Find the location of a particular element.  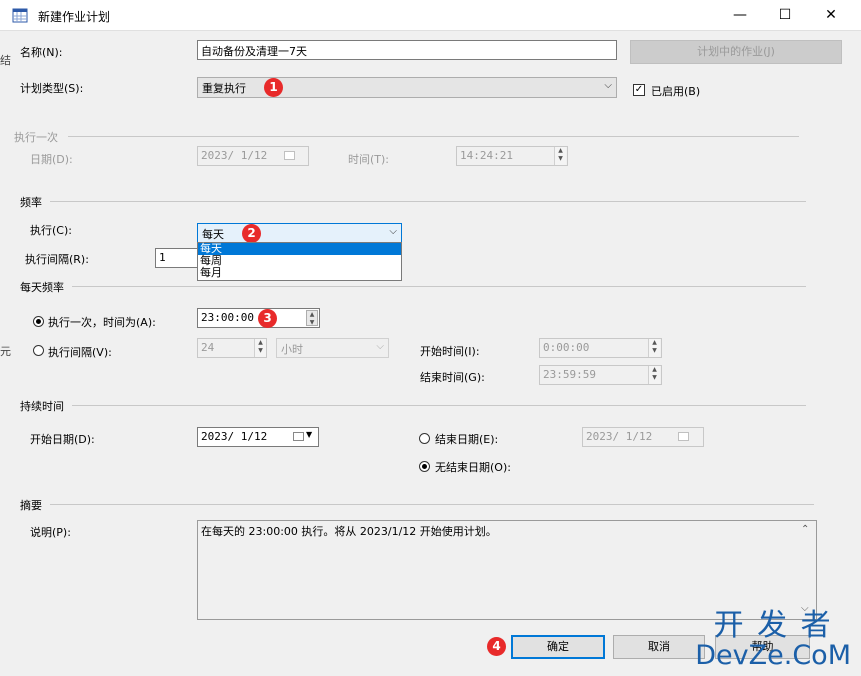

once-time-input: 14:24:21 is located at coordinates (512, 156).